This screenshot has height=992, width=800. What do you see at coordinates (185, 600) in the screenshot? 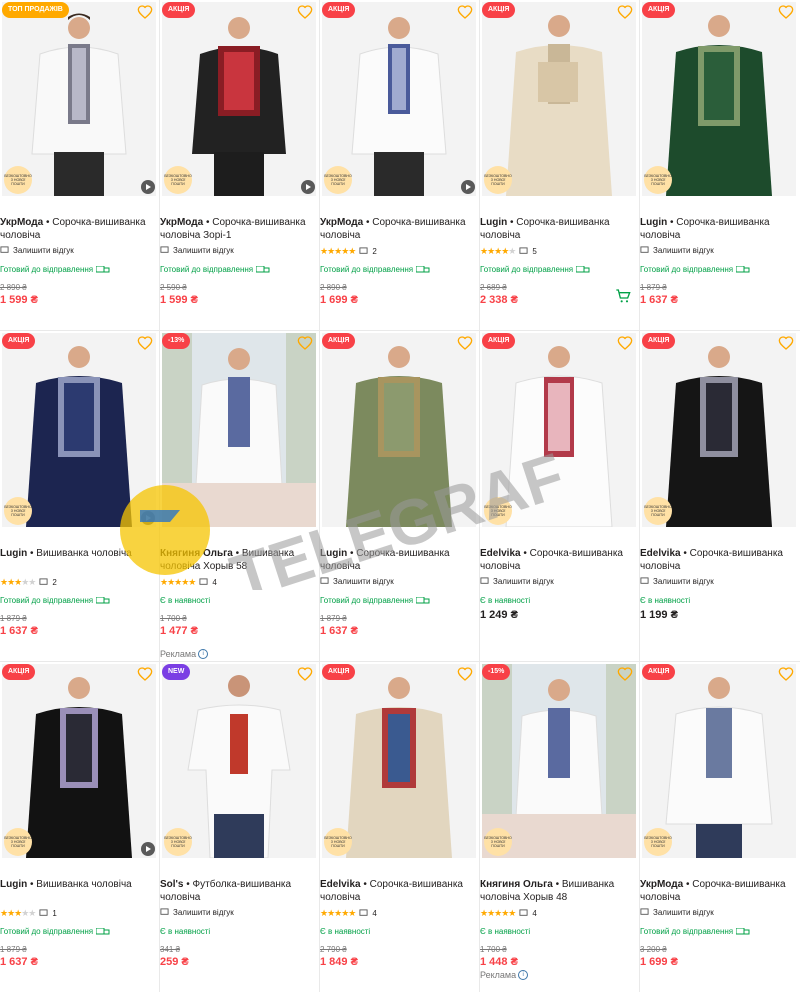
I see `availability-status: Є в наявності` at bounding box center [185, 600].